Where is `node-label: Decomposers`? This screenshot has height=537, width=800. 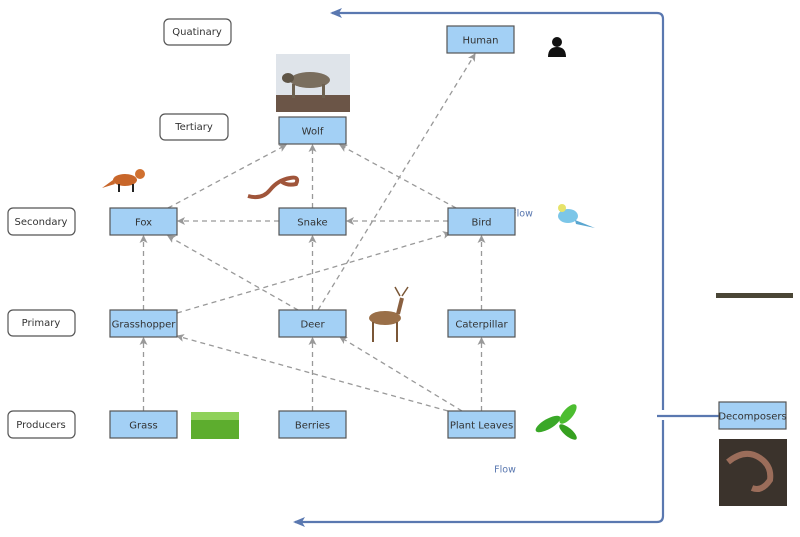
node-label: Decomposers is located at coordinates (752, 417).